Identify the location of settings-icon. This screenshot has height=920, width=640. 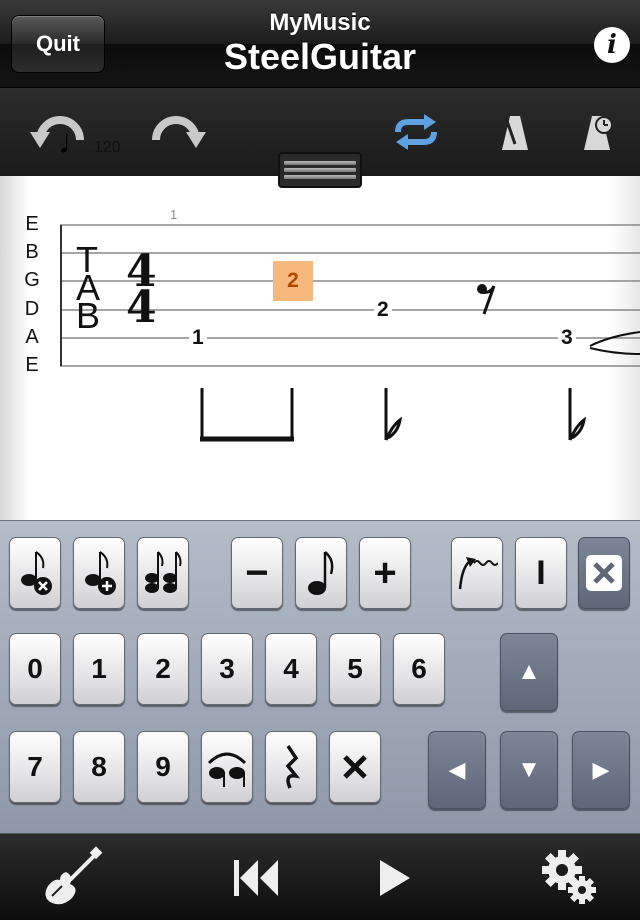
(569, 877).